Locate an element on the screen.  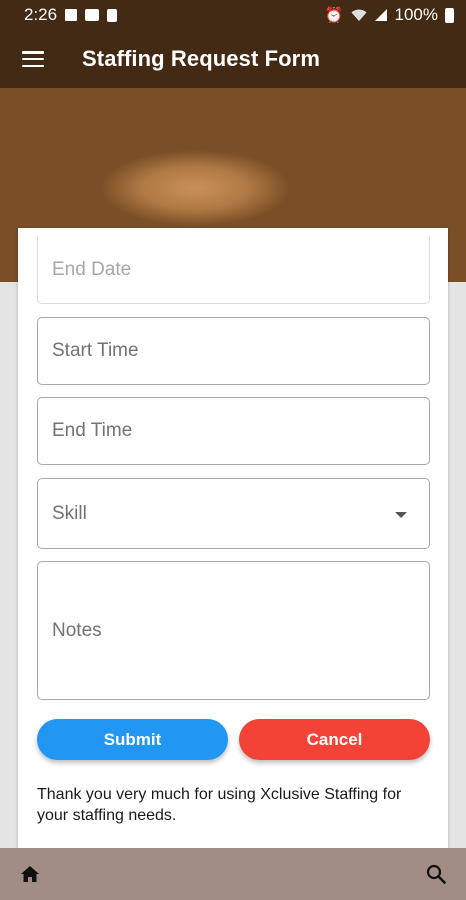
search-icon is located at coordinates (436, 874).